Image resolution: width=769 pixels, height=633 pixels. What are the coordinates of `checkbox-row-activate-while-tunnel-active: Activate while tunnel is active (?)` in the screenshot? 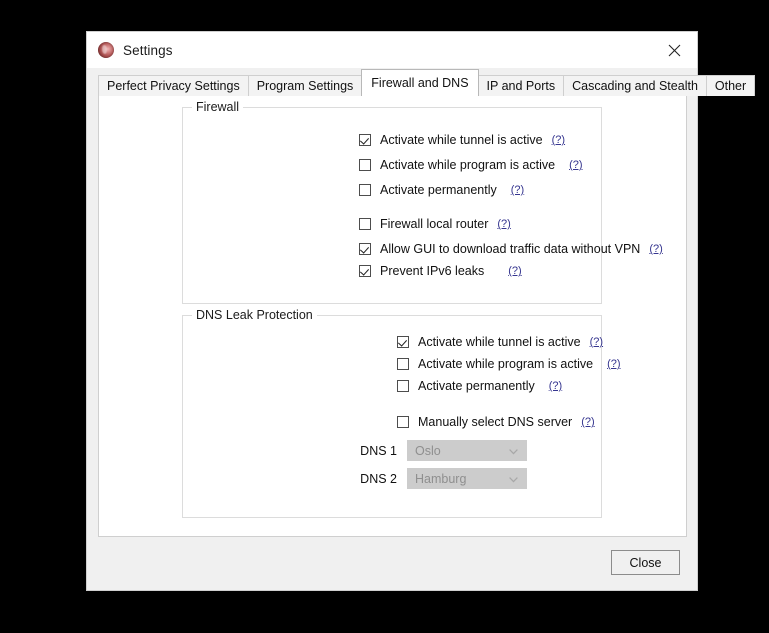 It's located at (462, 140).